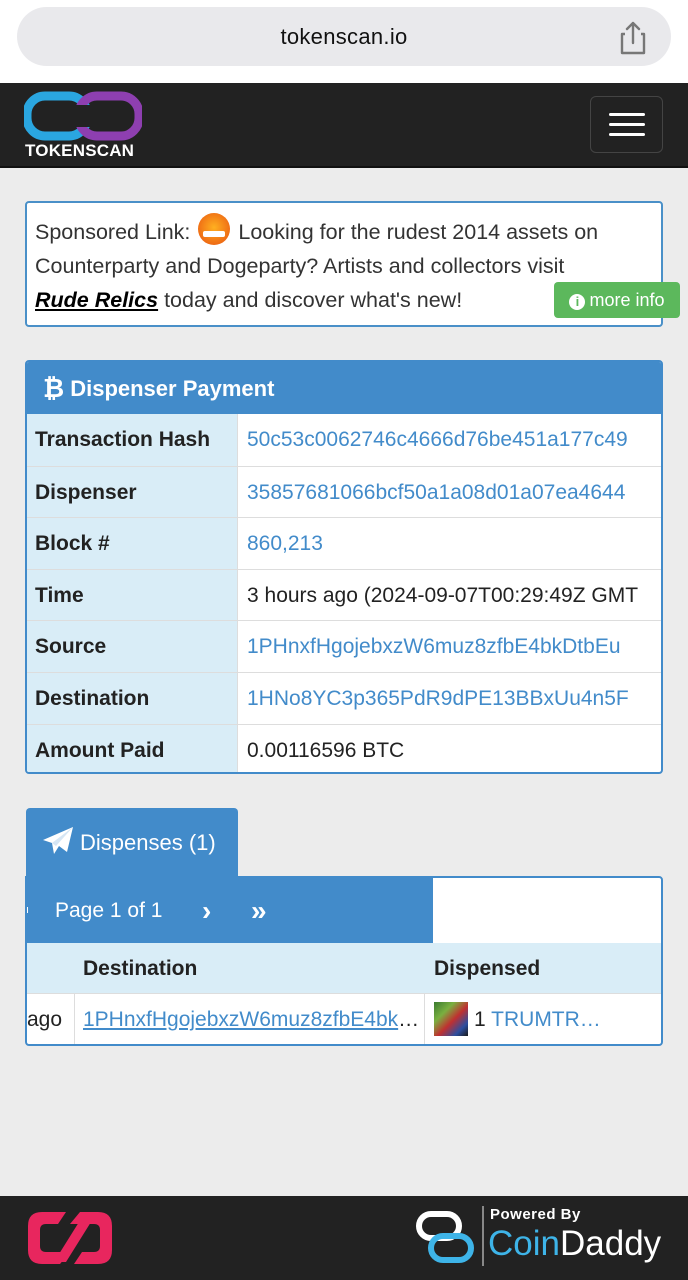  I want to click on menu-toggle-button, so click(626, 124).